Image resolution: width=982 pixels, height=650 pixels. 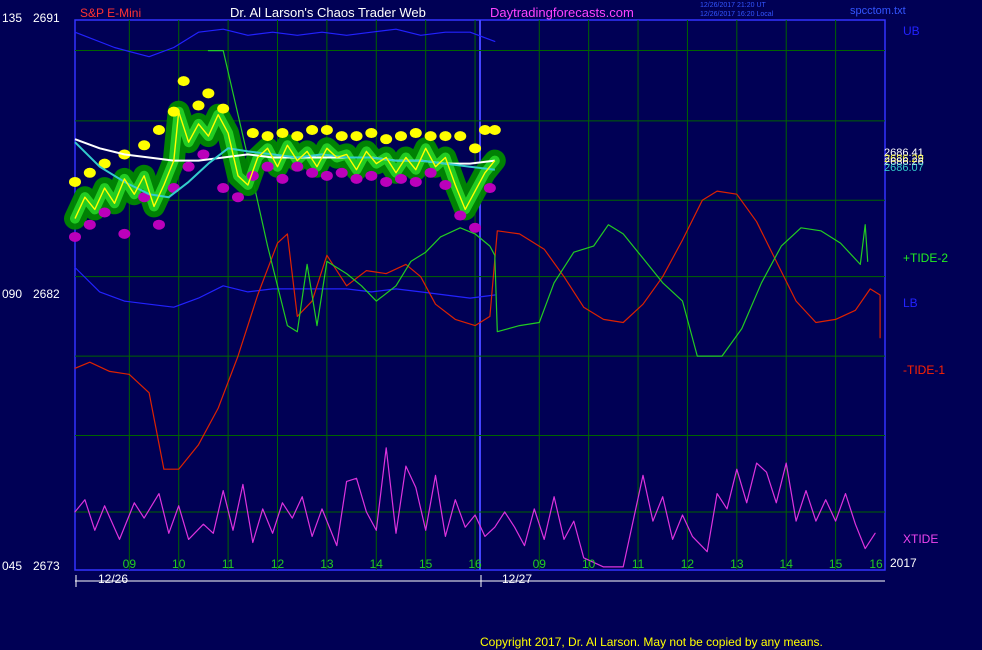 What do you see at coordinates (12, 18) in the screenshot?
I see `y-pct-top: 135` at bounding box center [12, 18].